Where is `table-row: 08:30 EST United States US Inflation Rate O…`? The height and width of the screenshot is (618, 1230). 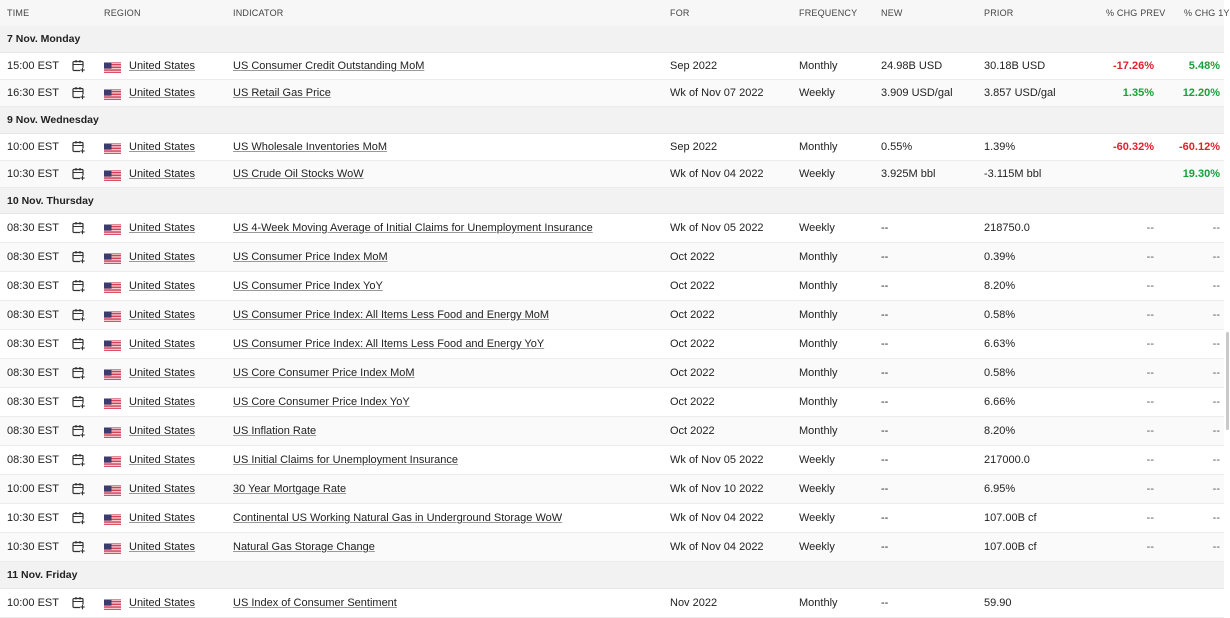 table-row: 08:30 EST United States US Inflation Rate O… is located at coordinates (612, 431).